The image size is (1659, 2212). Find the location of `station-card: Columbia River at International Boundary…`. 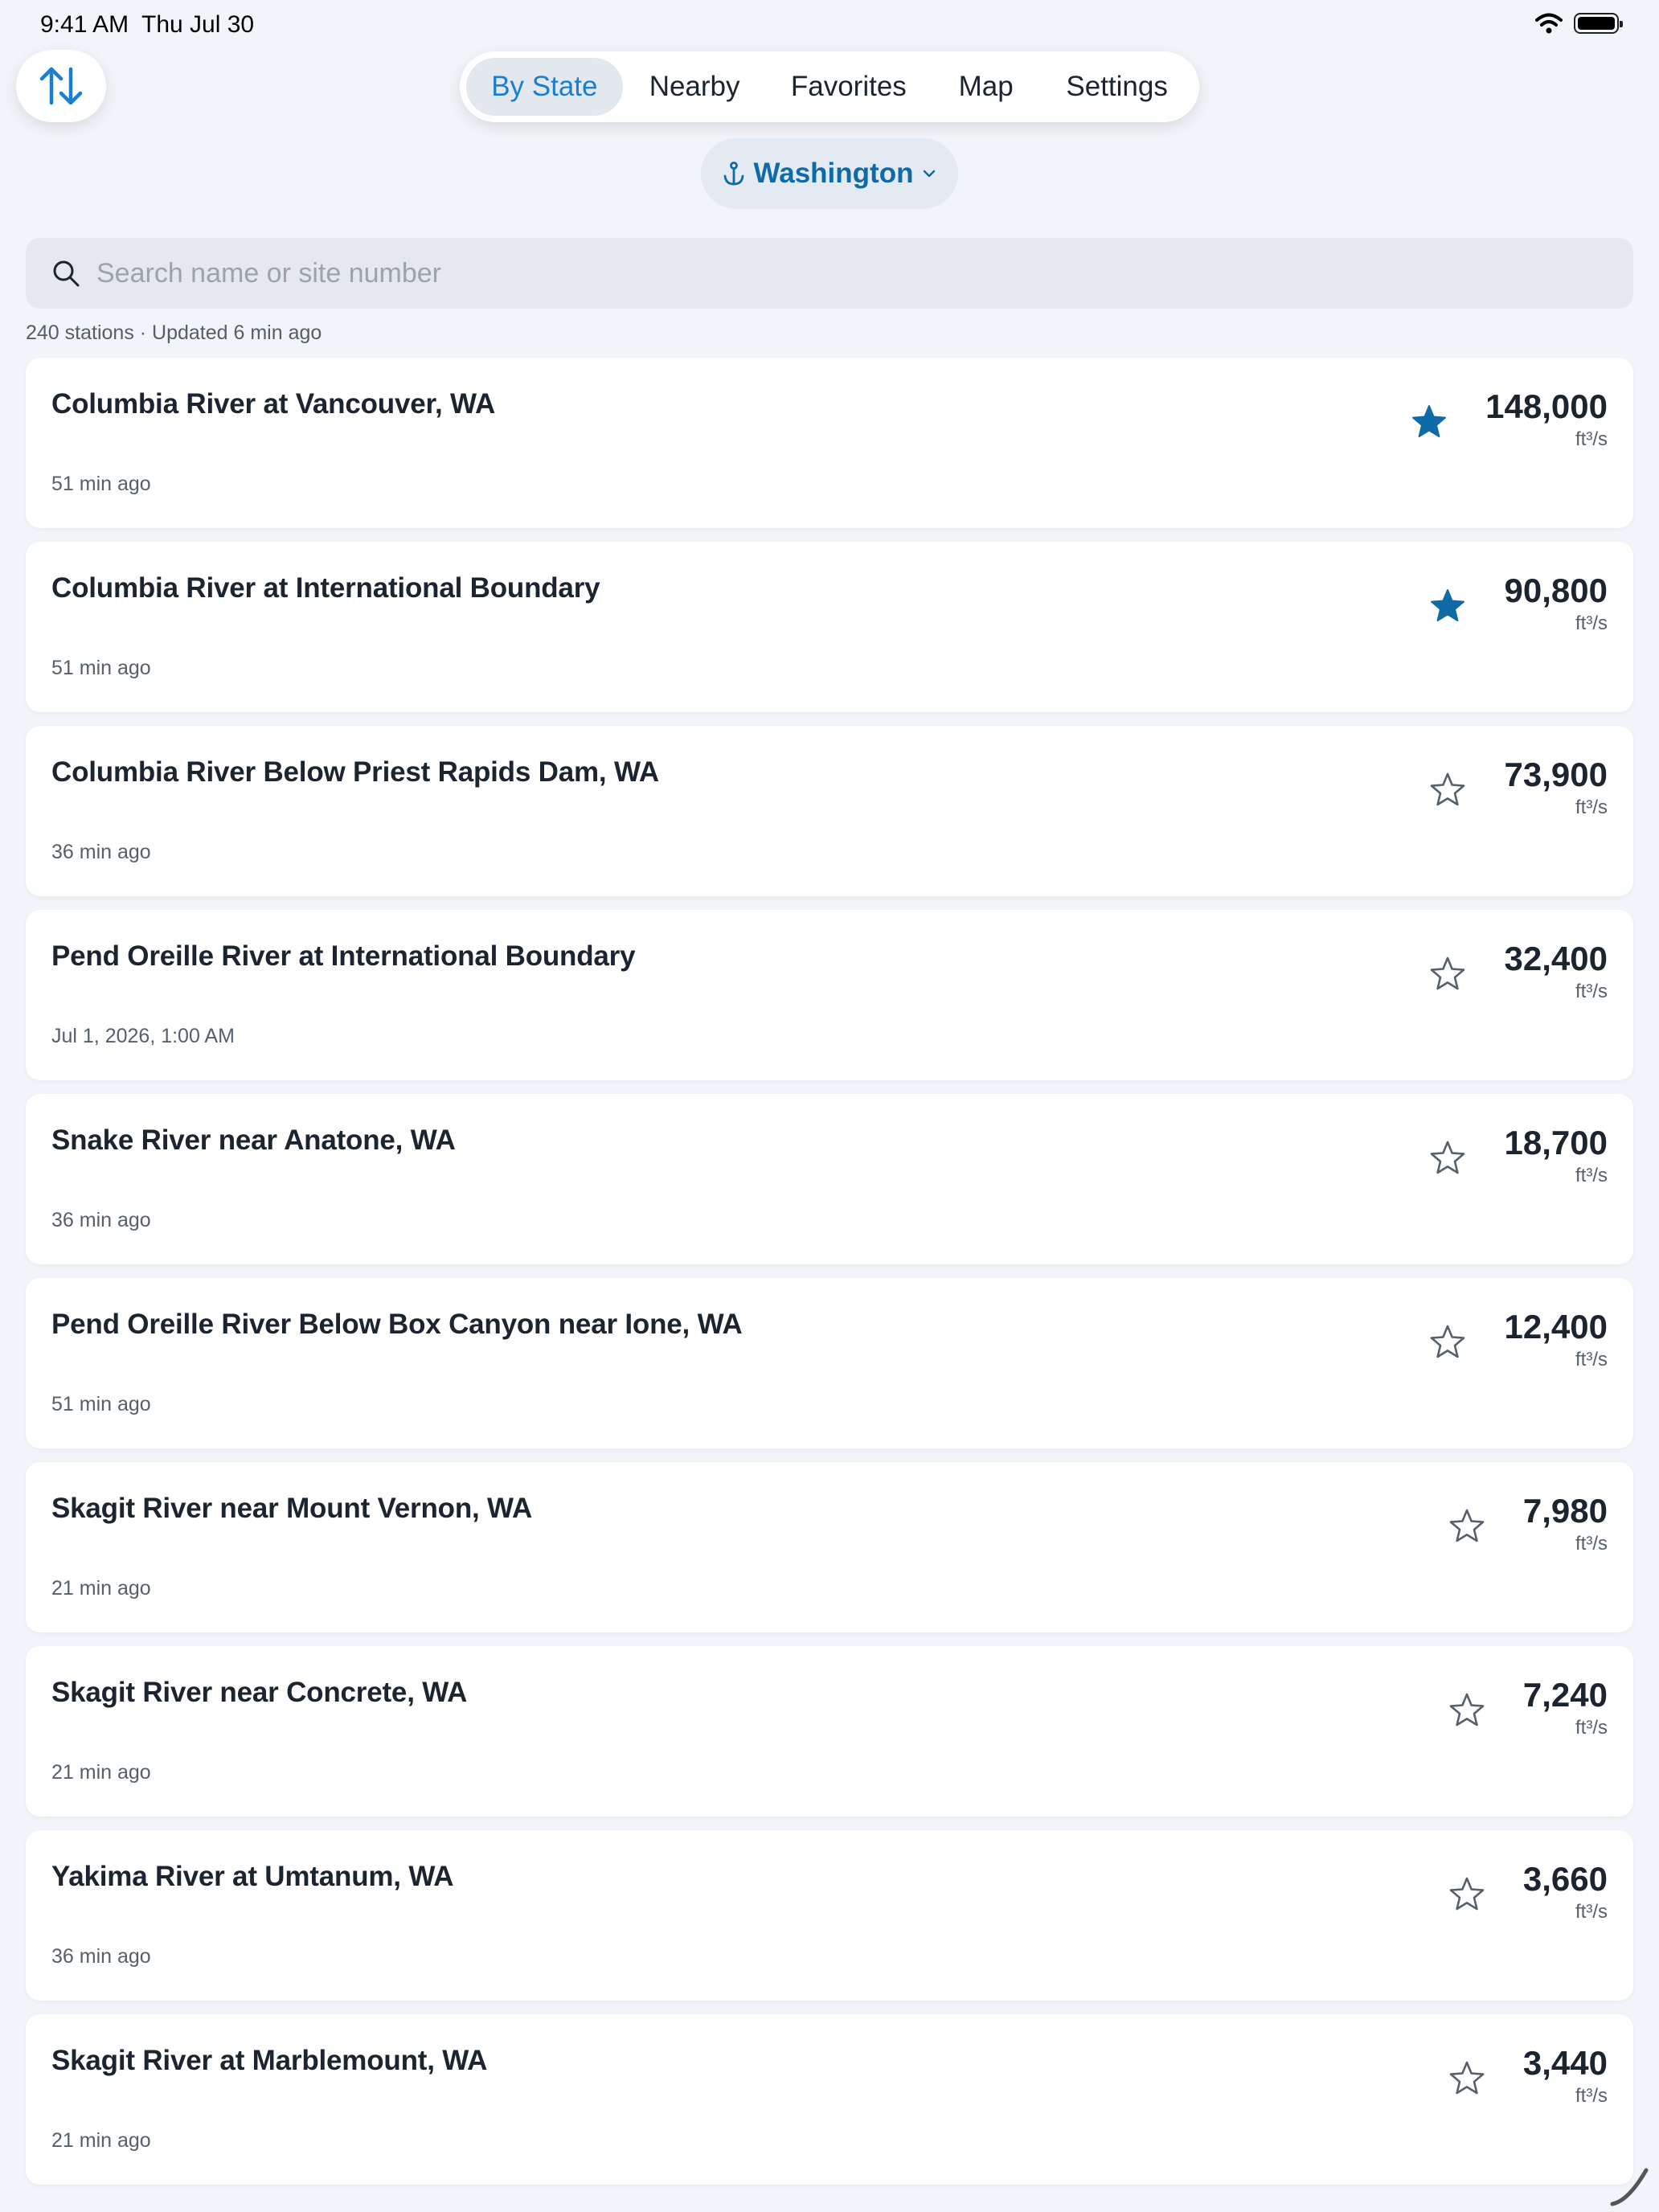

station-card: Columbia River at International Boundary… is located at coordinates (829, 627).